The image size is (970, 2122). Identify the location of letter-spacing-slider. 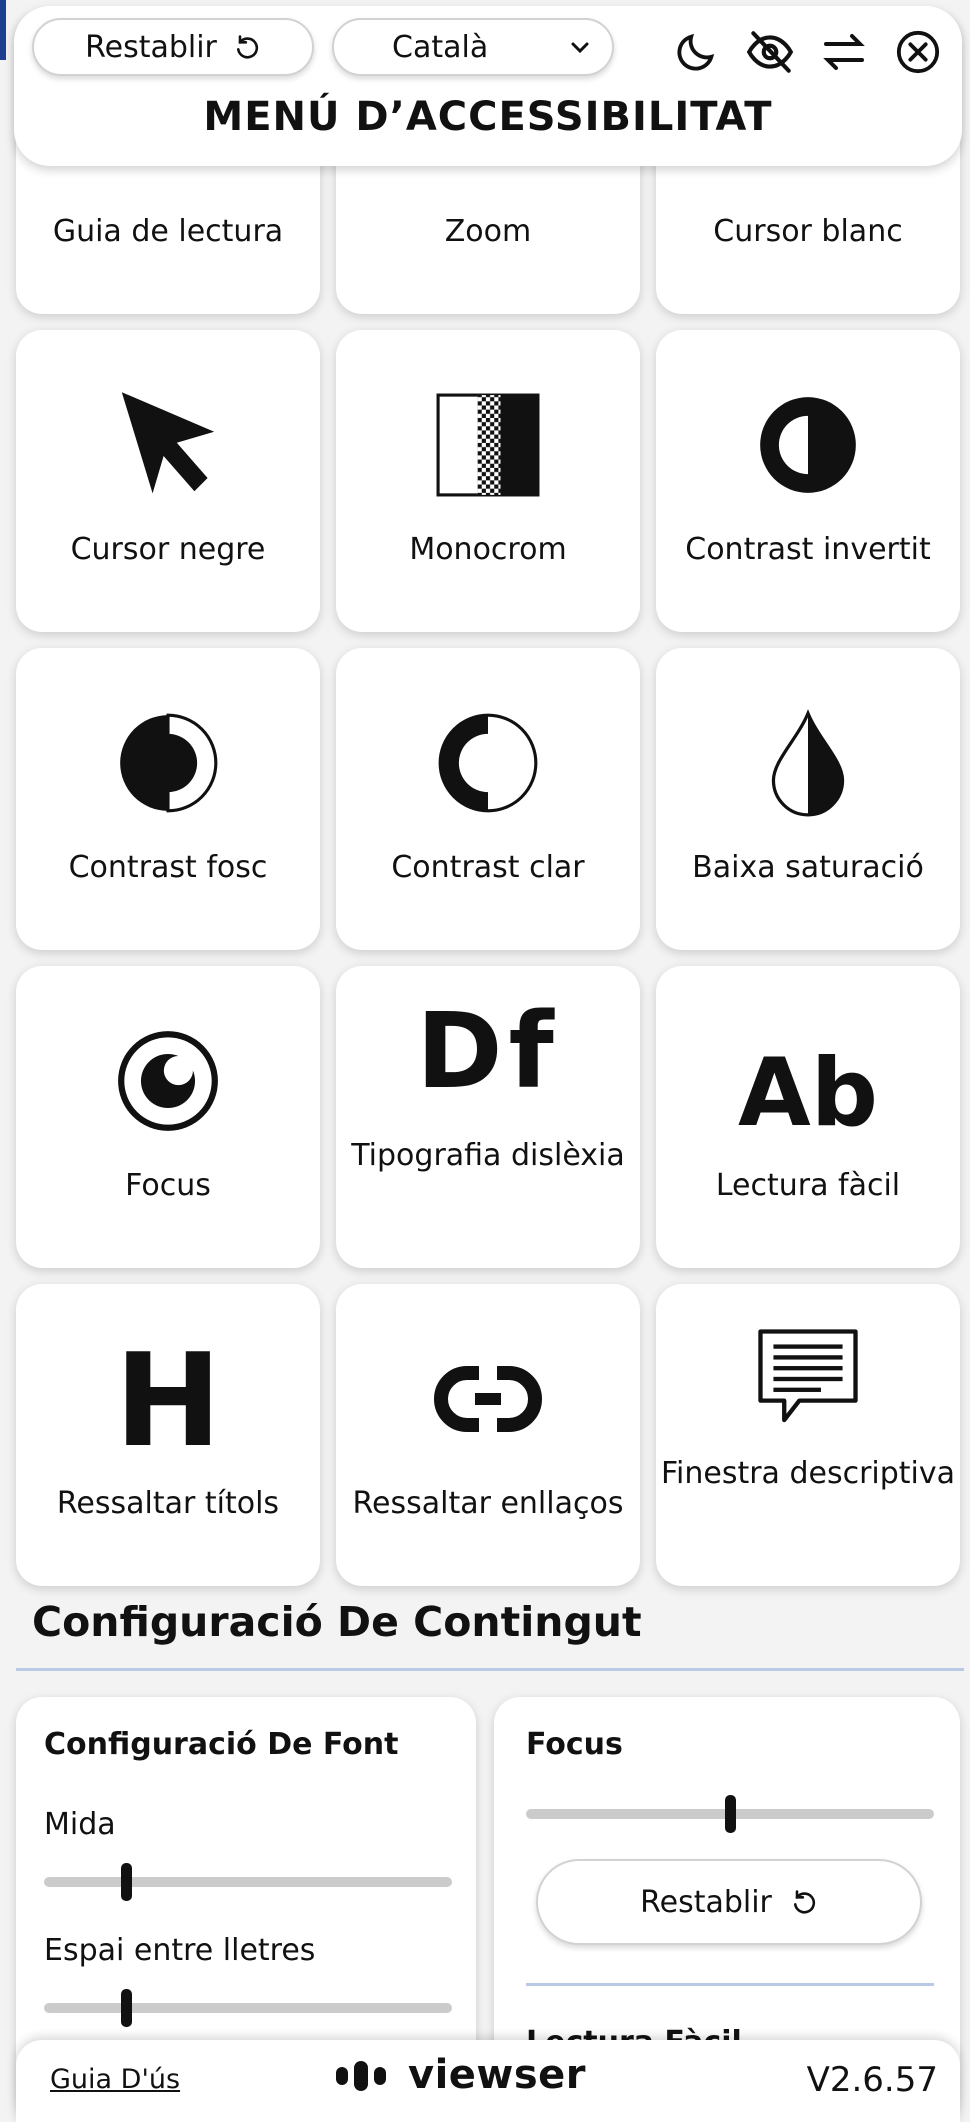
(248, 2008).